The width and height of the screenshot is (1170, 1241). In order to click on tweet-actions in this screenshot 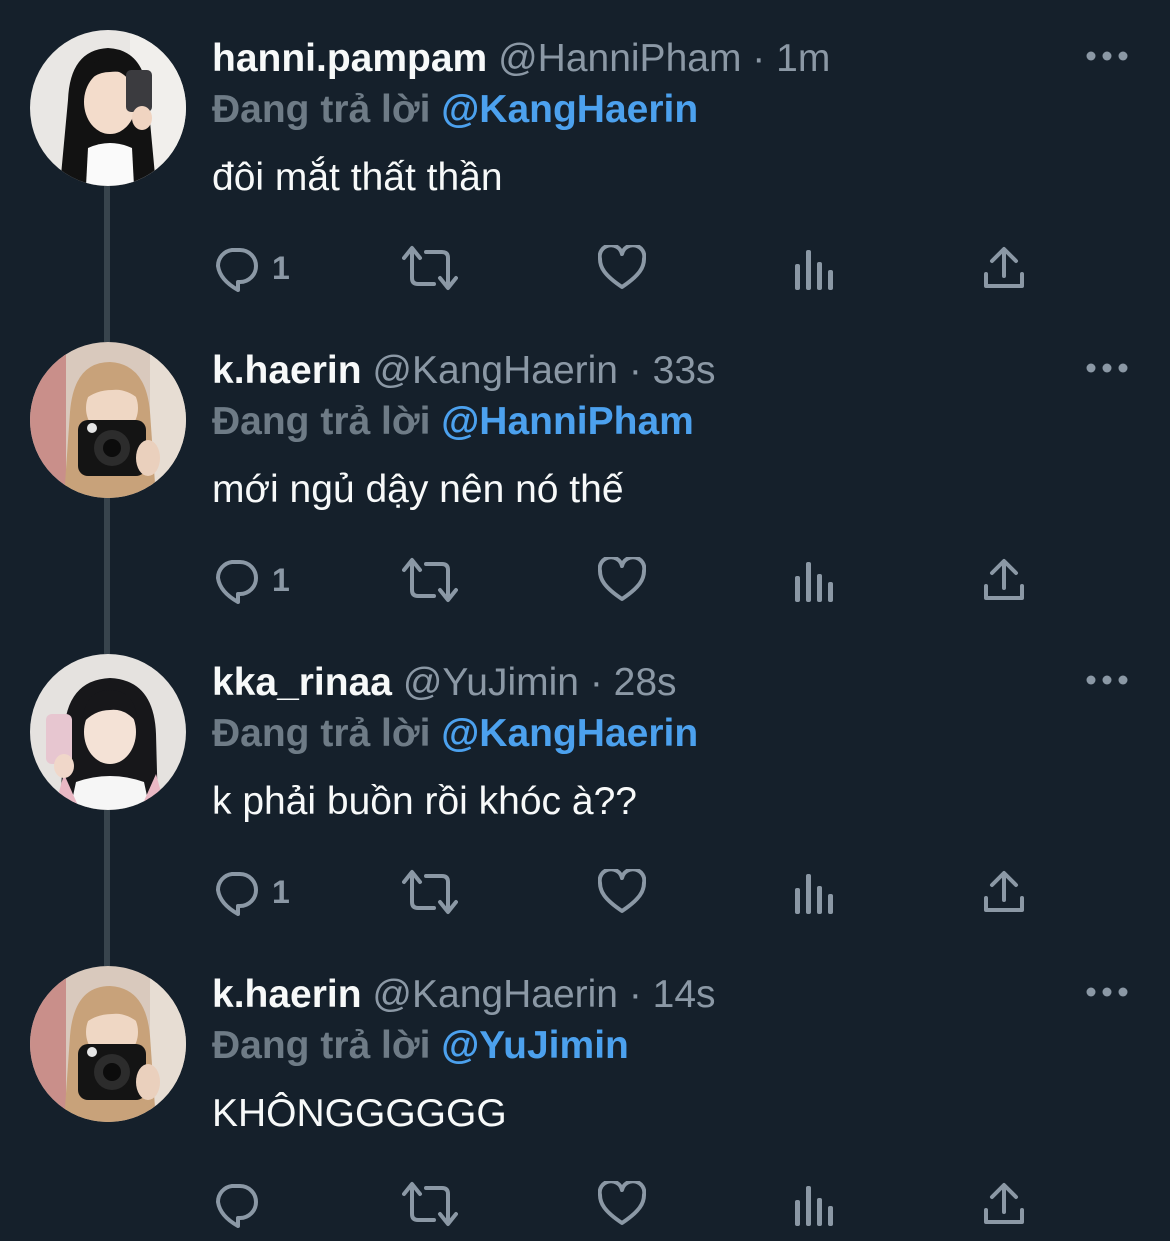, I will do `click(627, 1204)`.